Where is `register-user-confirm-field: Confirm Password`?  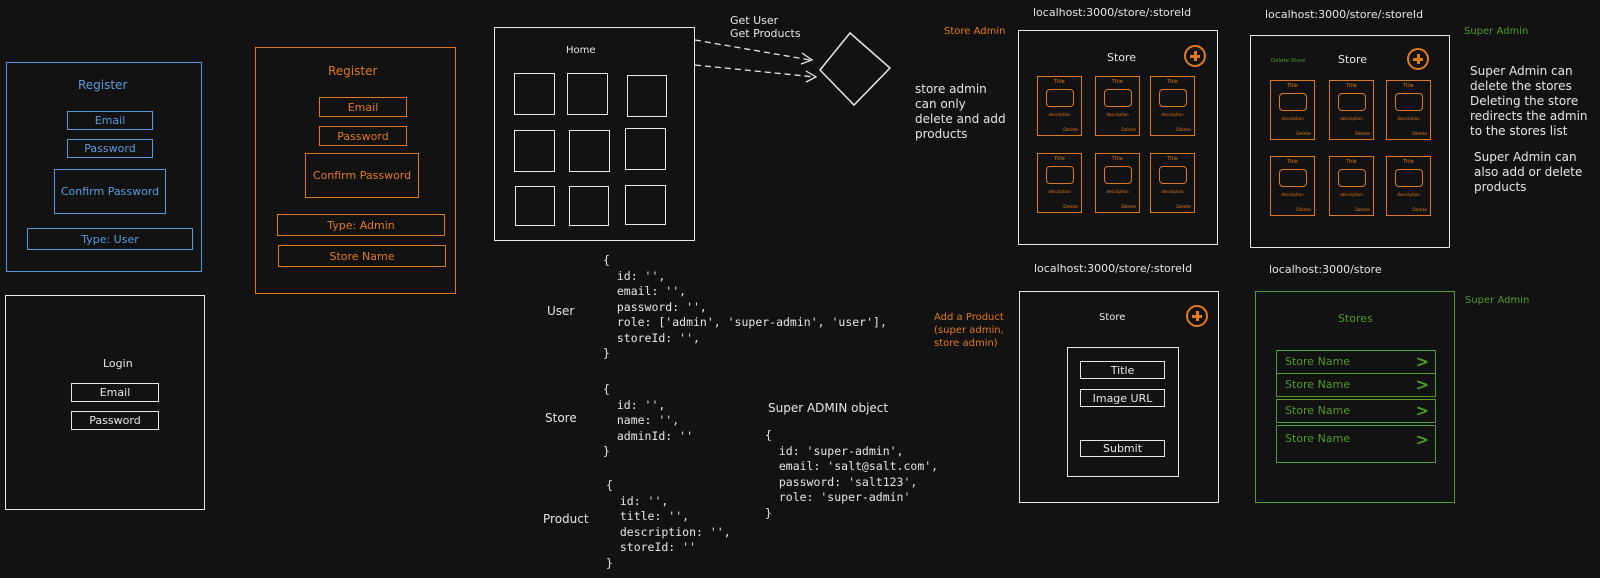 register-user-confirm-field: Confirm Password is located at coordinates (110, 191).